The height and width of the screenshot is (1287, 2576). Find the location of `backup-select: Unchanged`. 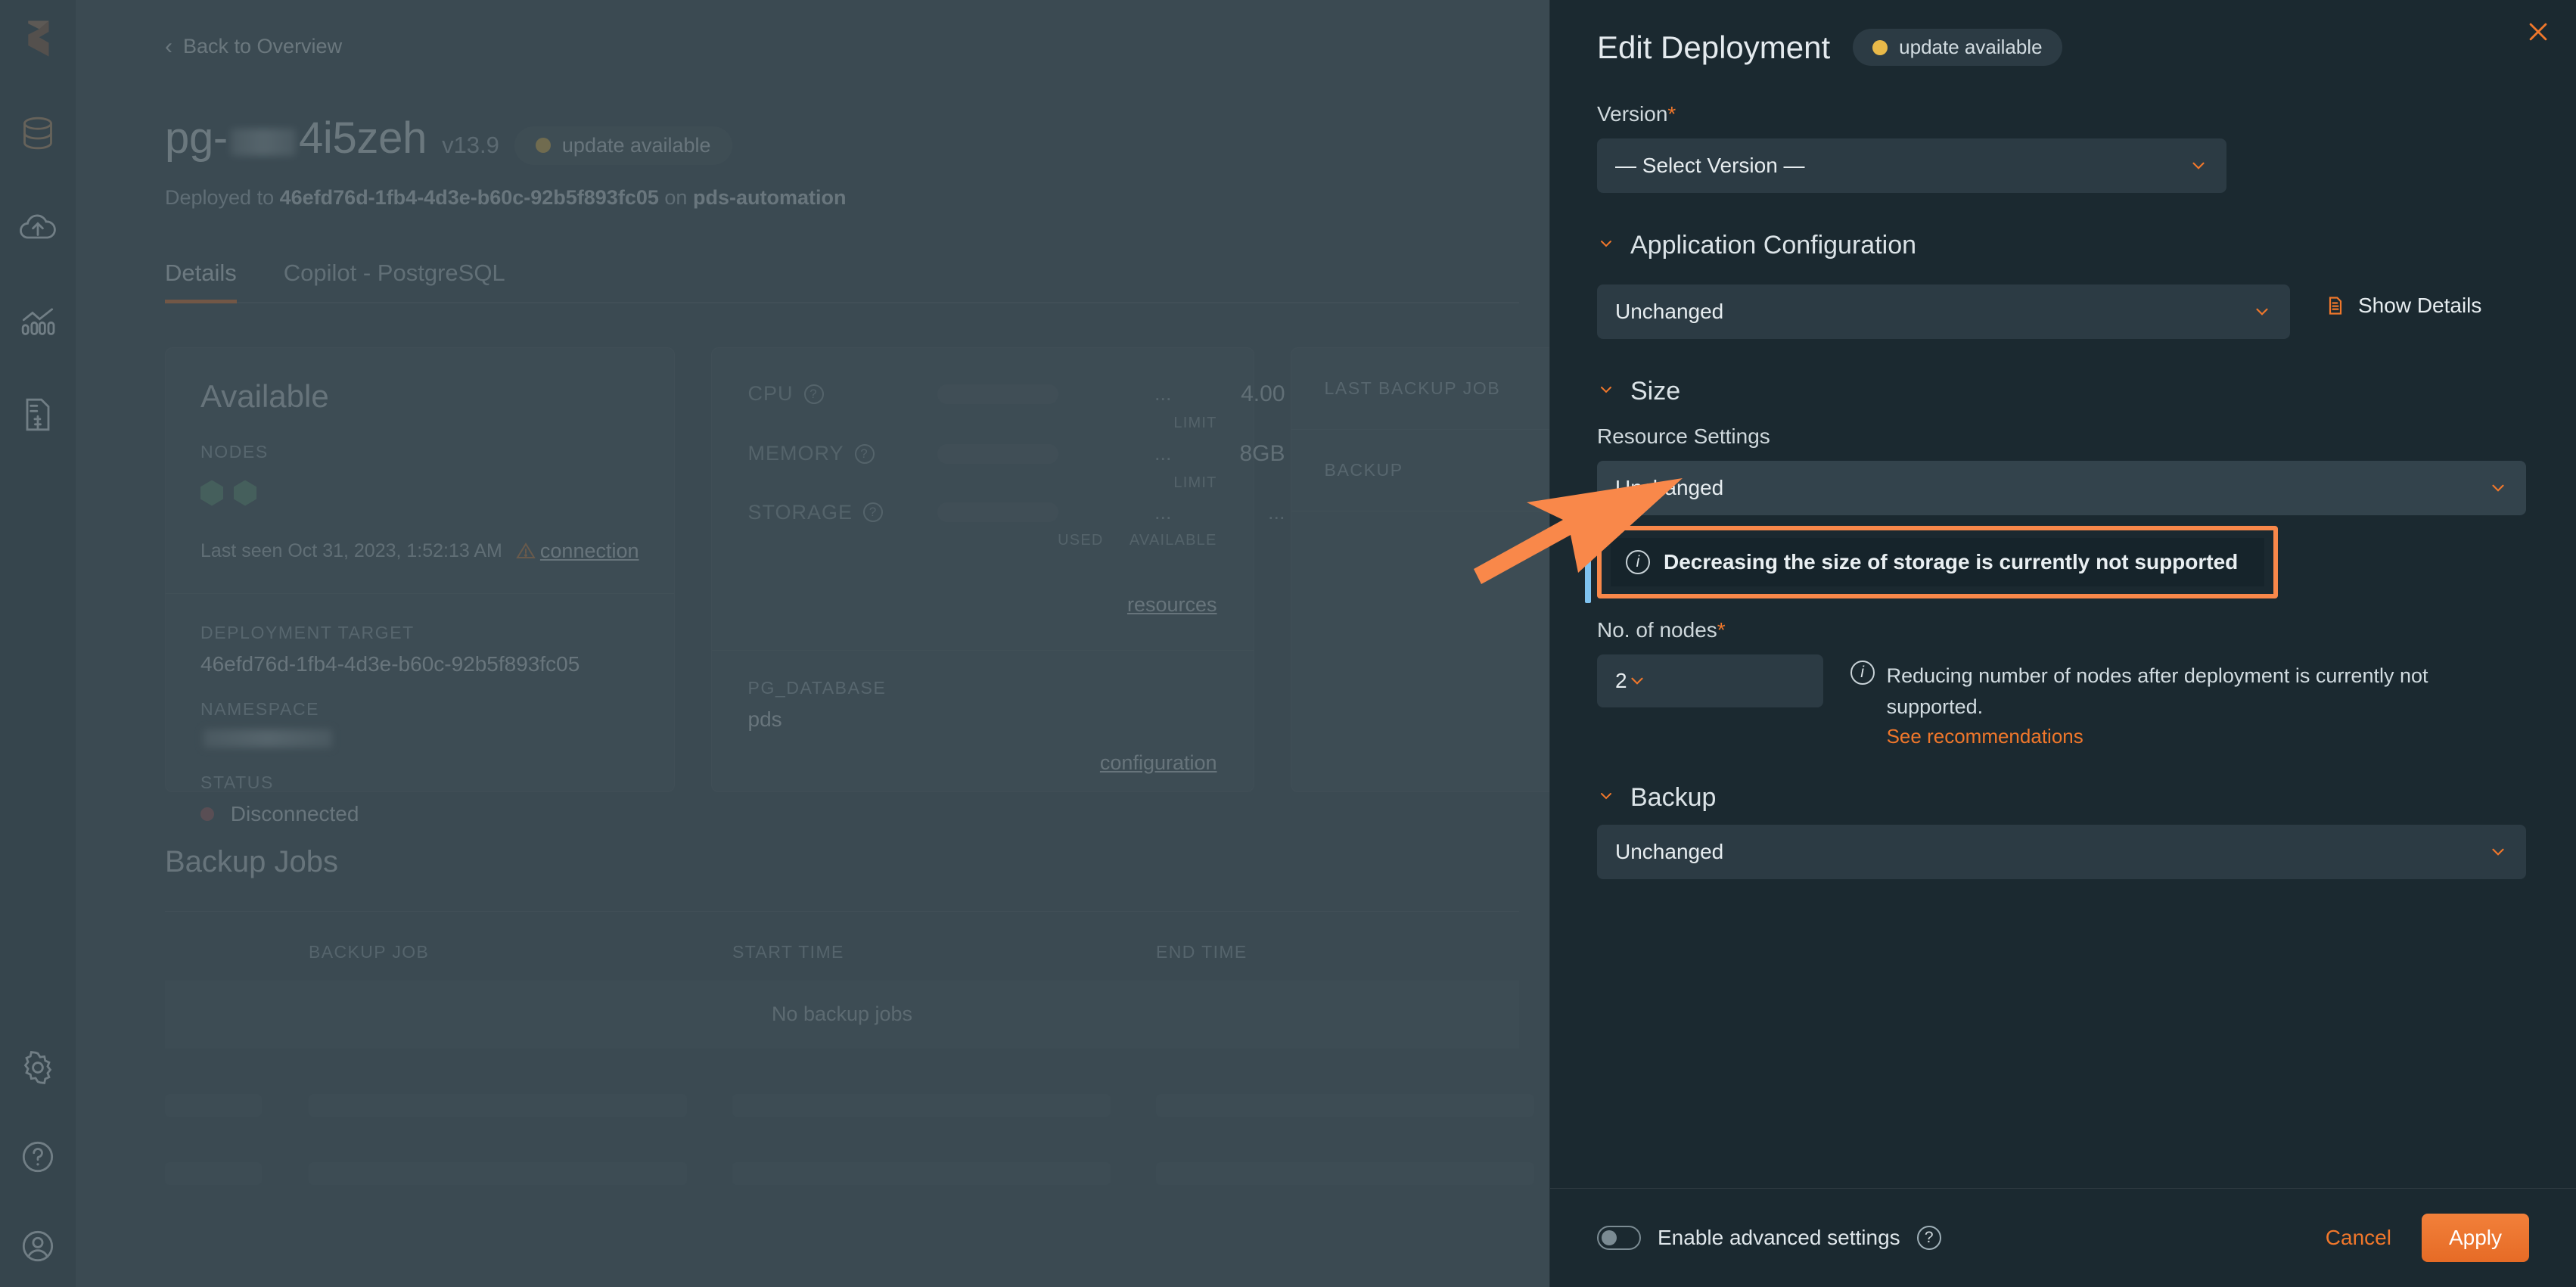

backup-select: Unchanged is located at coordinates (2061, 852).